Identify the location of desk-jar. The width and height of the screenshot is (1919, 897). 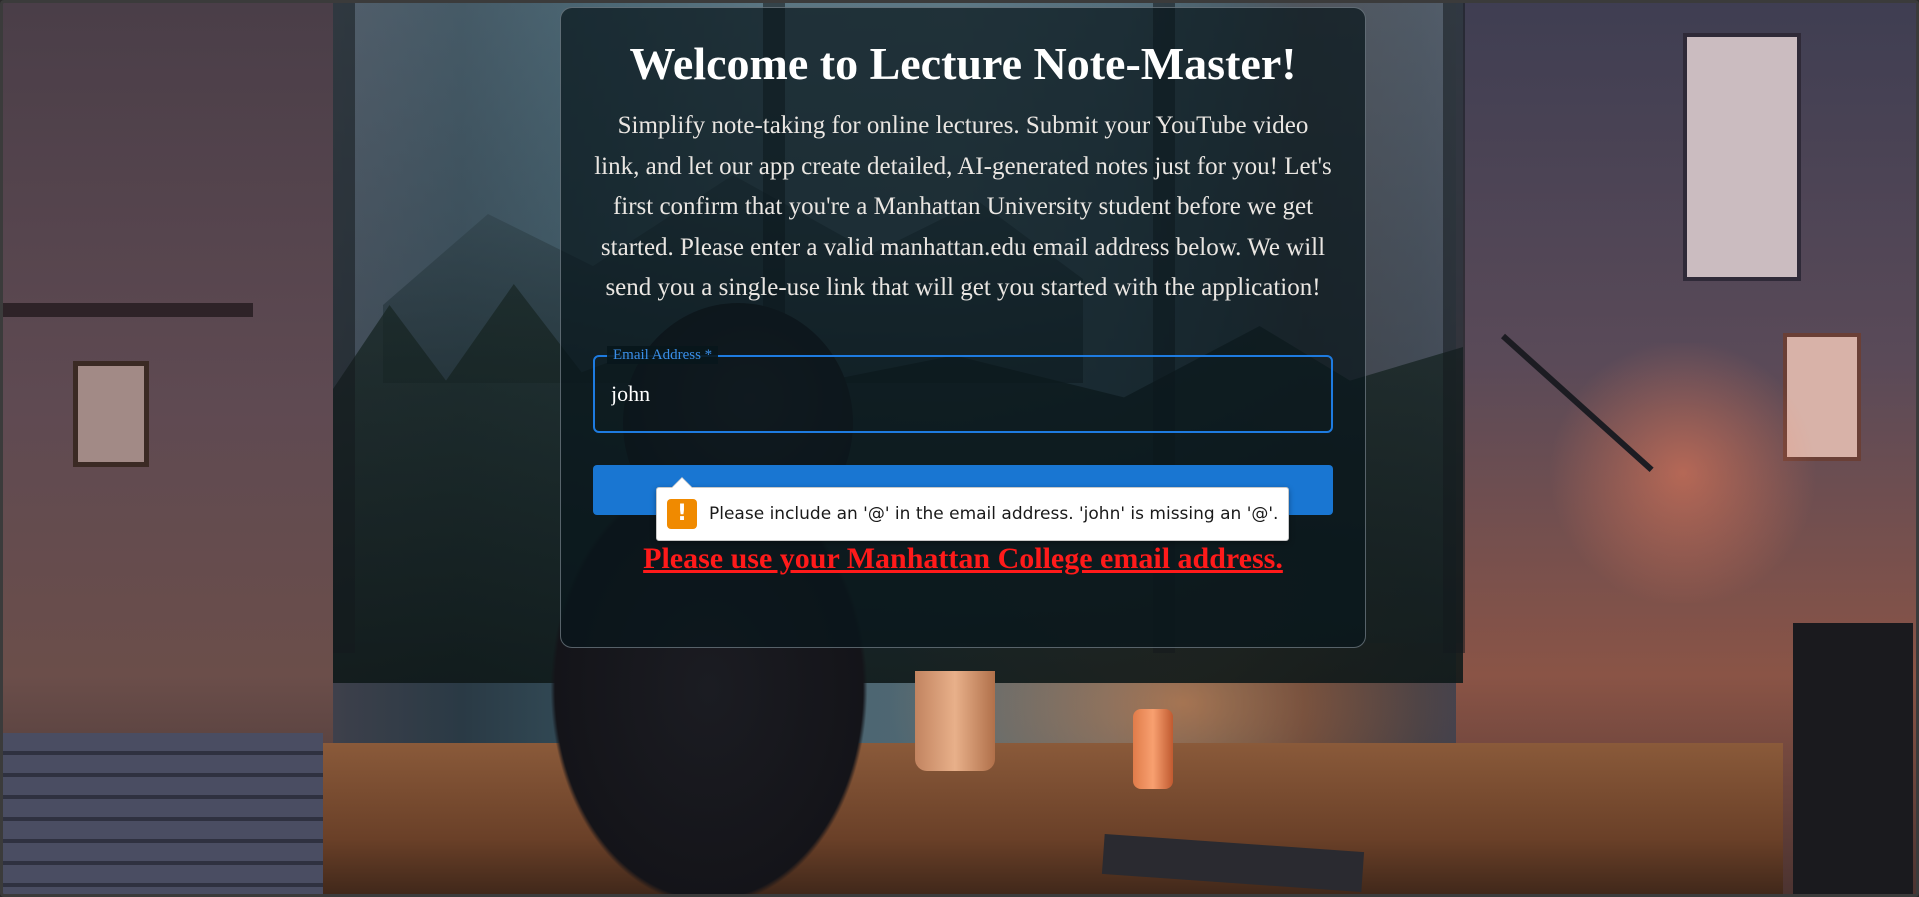
(1153, 749).